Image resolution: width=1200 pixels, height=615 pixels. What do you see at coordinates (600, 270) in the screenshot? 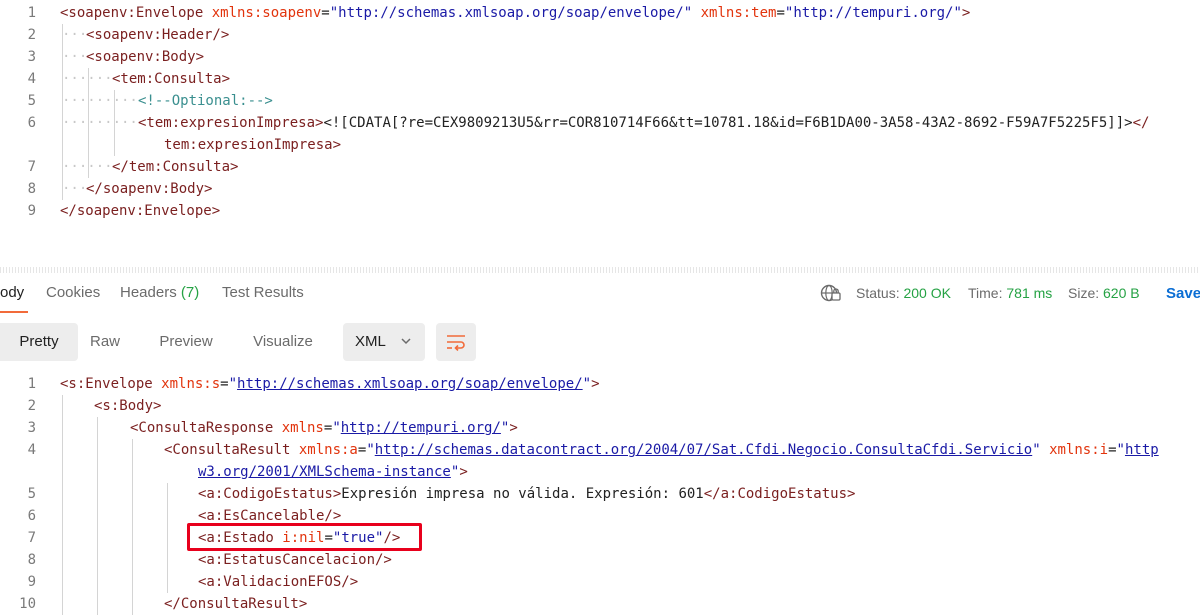
I see `pane-resize-handle` at bounding box center [600, 270].